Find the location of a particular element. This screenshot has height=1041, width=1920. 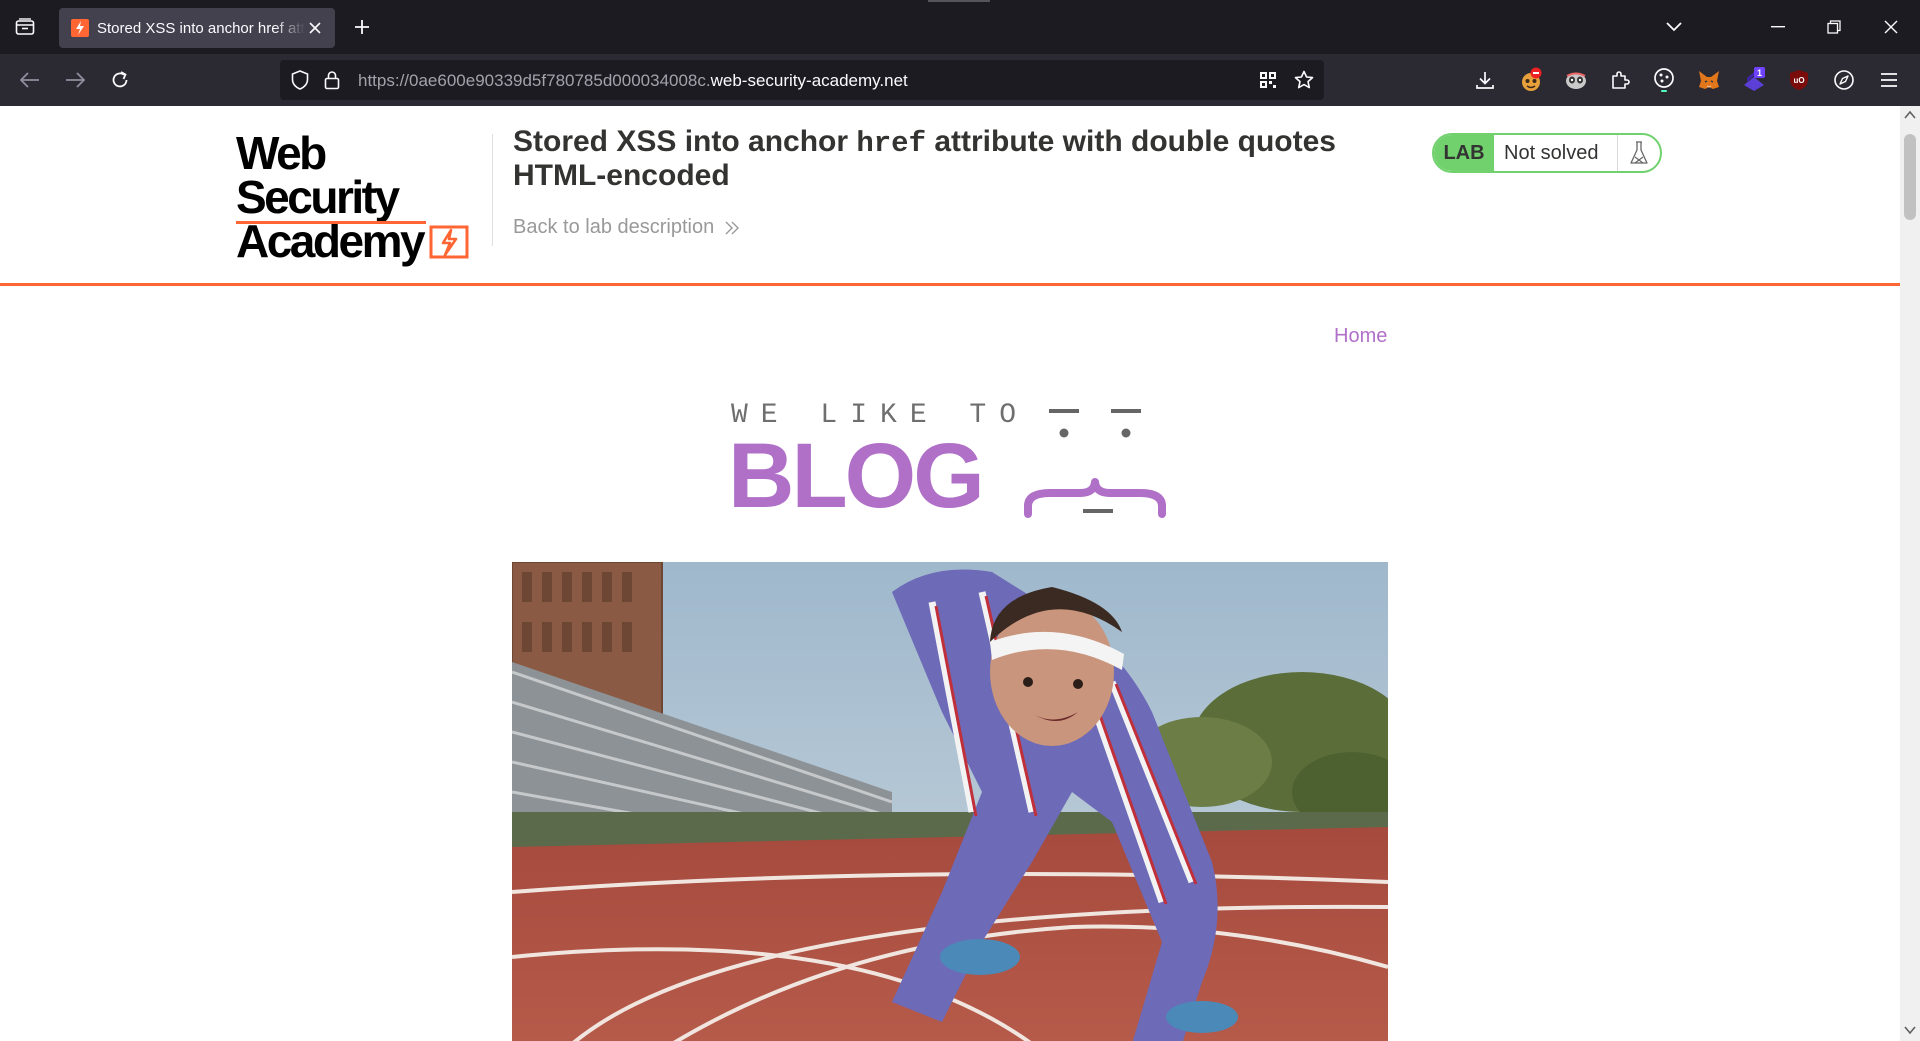

reload-icon is located at coordinates (120, 80).